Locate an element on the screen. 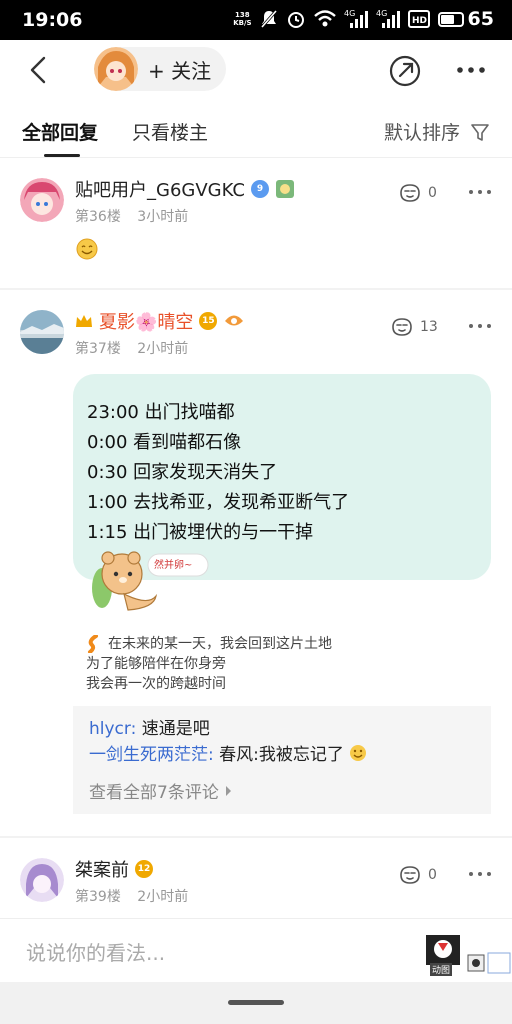  top-nav: + 关注 is located at coordinates (256, 71).